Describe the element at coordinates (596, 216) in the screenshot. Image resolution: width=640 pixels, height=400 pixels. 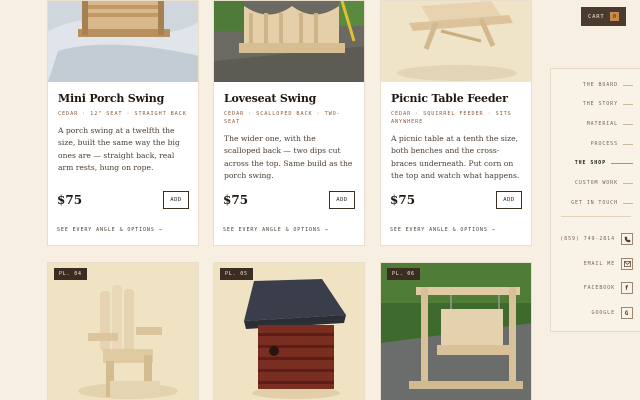
I see `nav-divider` at that location.